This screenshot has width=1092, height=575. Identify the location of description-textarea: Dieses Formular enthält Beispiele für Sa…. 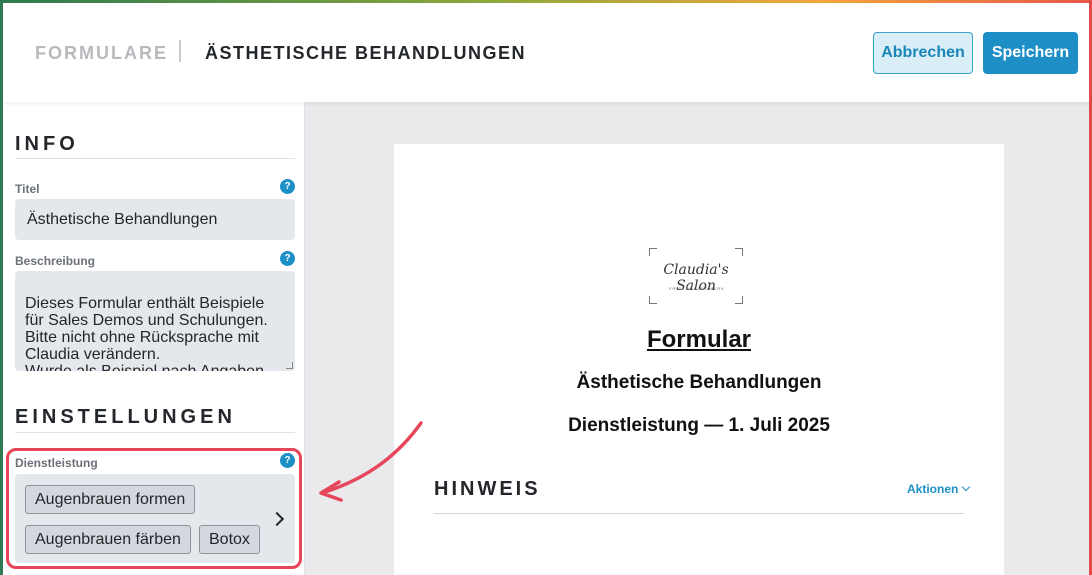
(155, 321).